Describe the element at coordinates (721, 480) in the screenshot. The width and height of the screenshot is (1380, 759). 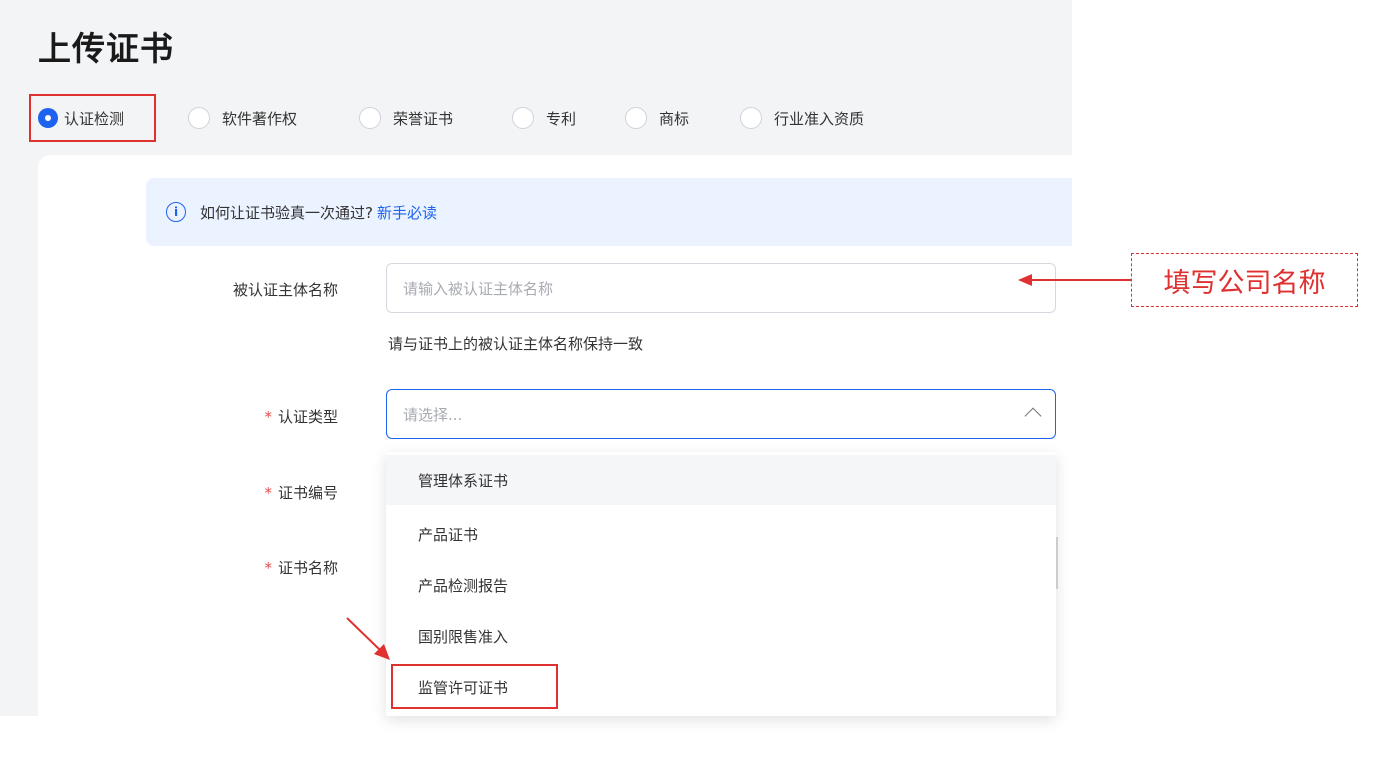
I see `dropdown-option: 管理体系证书` at that location.